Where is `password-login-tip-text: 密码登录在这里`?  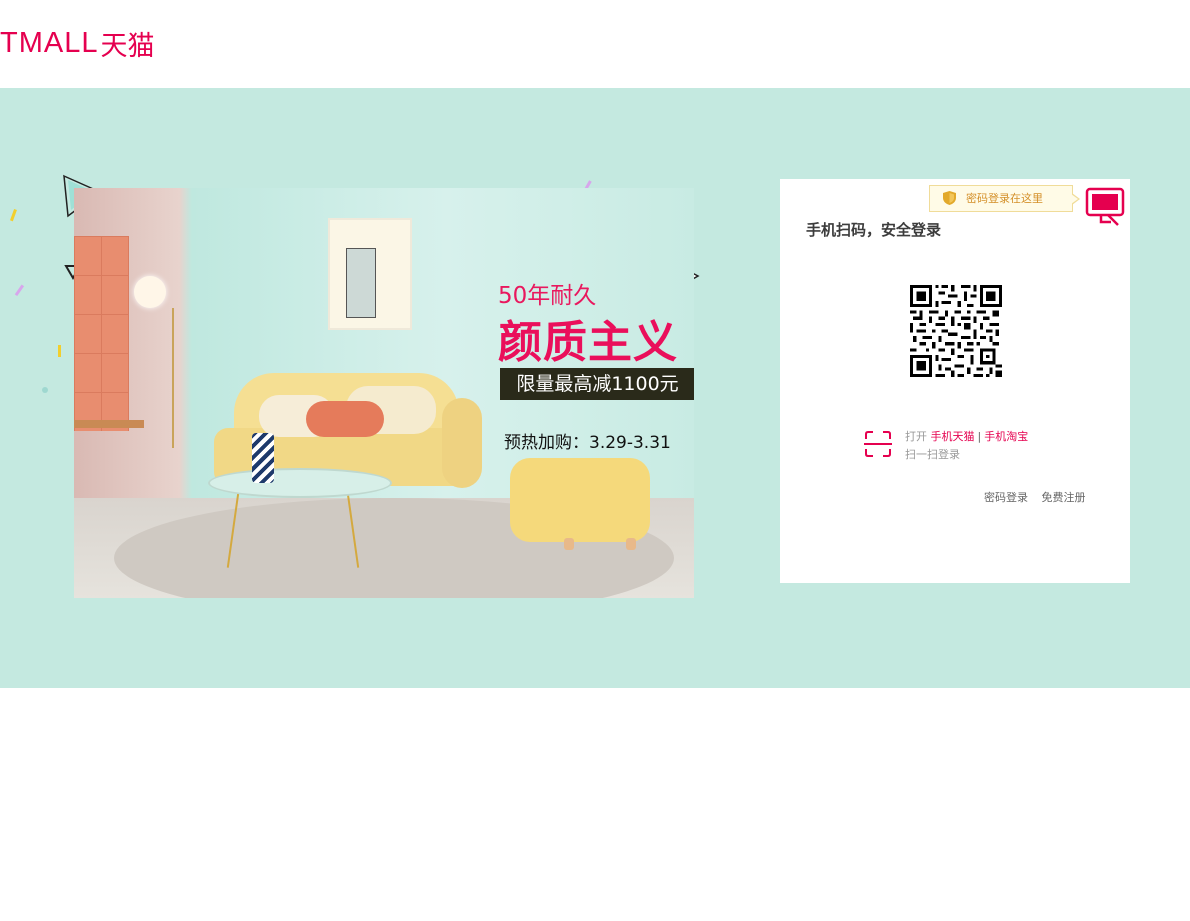
password-login-tip-text: 密码登录在这里 is located at coordinates (1004, 198).